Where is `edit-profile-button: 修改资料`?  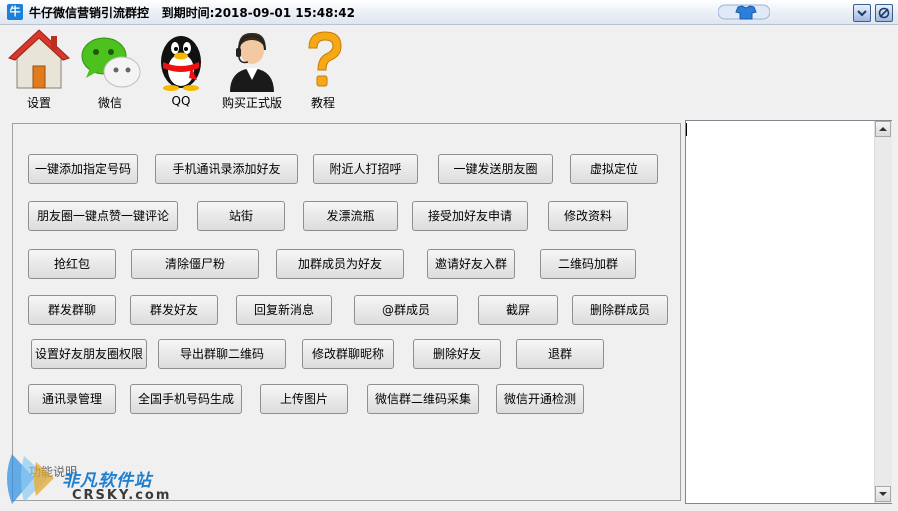 edit-profile-button: 修改资料 is located at coordinates (588, 216).